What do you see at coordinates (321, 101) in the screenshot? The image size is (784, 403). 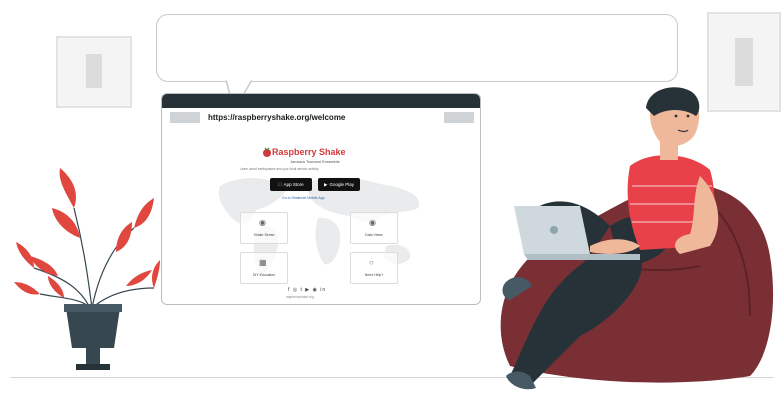 I see `browser-titlebar` at bounding box center [321, 101].